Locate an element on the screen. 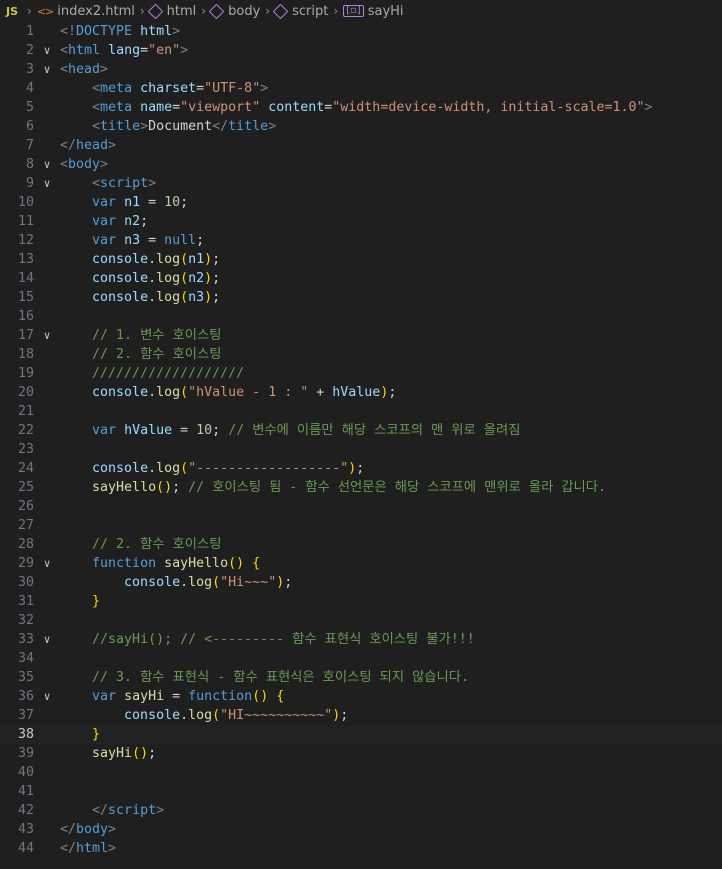 The image size is (722, 869). code-line: 35 // 3. 함수 표현식 - 함수 표현식은 호이스팅 되지 않습니다. is located at coordinates (361, 677).